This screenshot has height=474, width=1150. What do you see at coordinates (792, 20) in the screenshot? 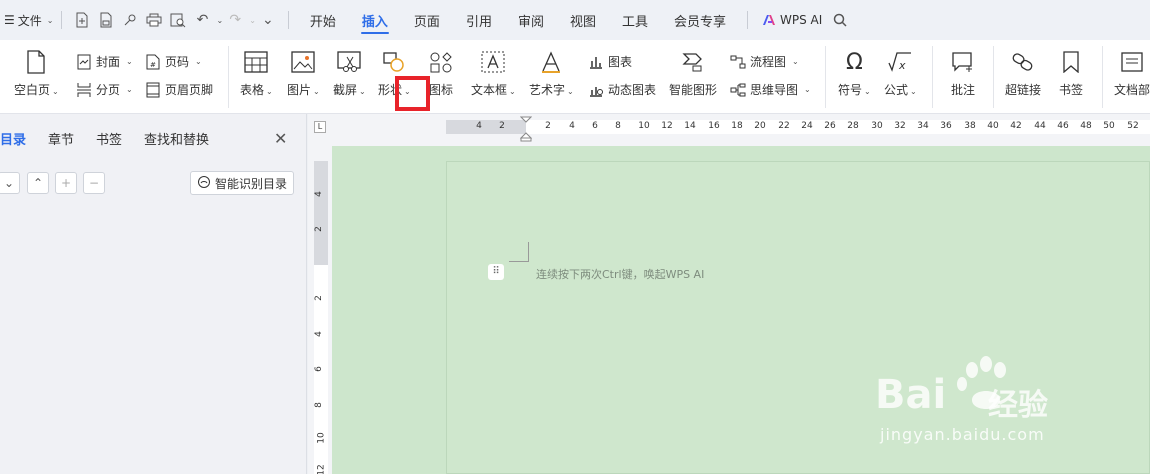
I see `wps-ai-button: WPS AI` at bounding box center [792, 20].